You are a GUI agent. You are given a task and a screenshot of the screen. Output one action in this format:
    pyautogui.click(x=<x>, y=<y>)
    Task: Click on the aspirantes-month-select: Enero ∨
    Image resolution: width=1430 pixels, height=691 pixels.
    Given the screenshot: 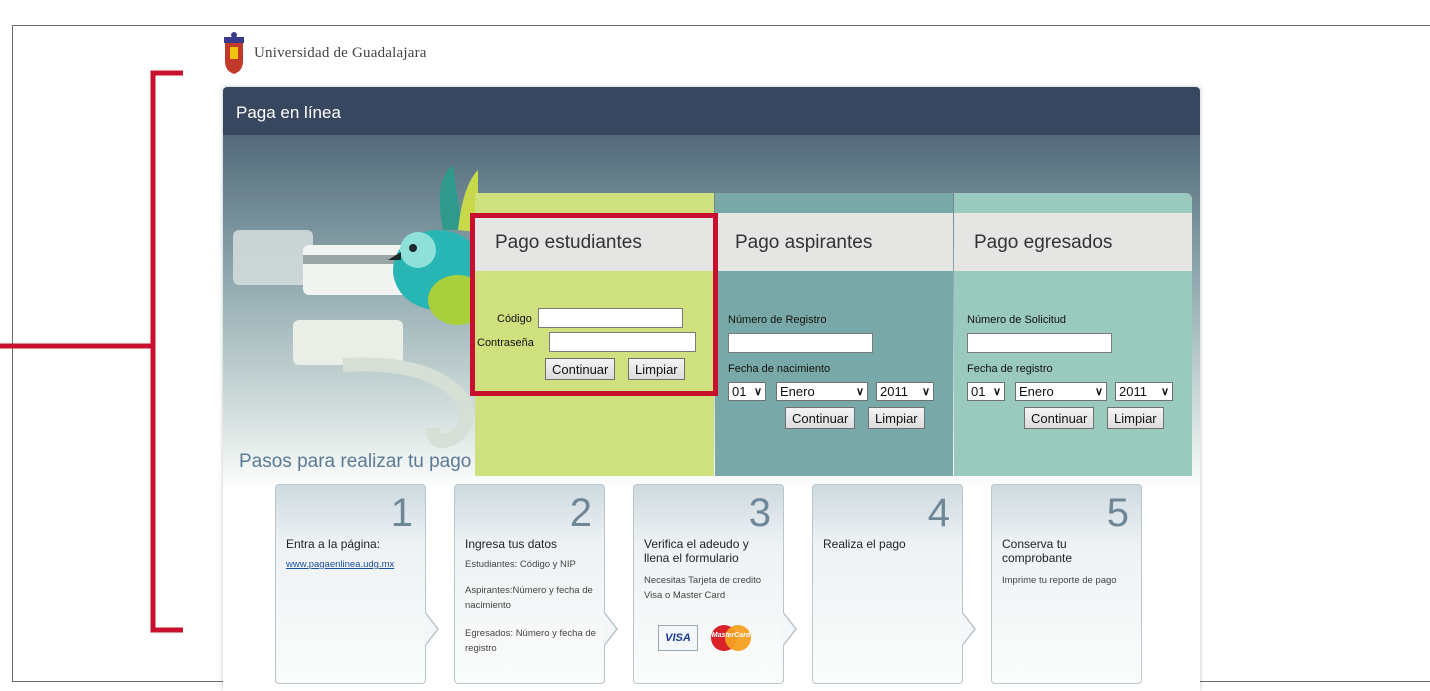 What is the action you would take?
    pyautogui.click(x=822, y=391)
    